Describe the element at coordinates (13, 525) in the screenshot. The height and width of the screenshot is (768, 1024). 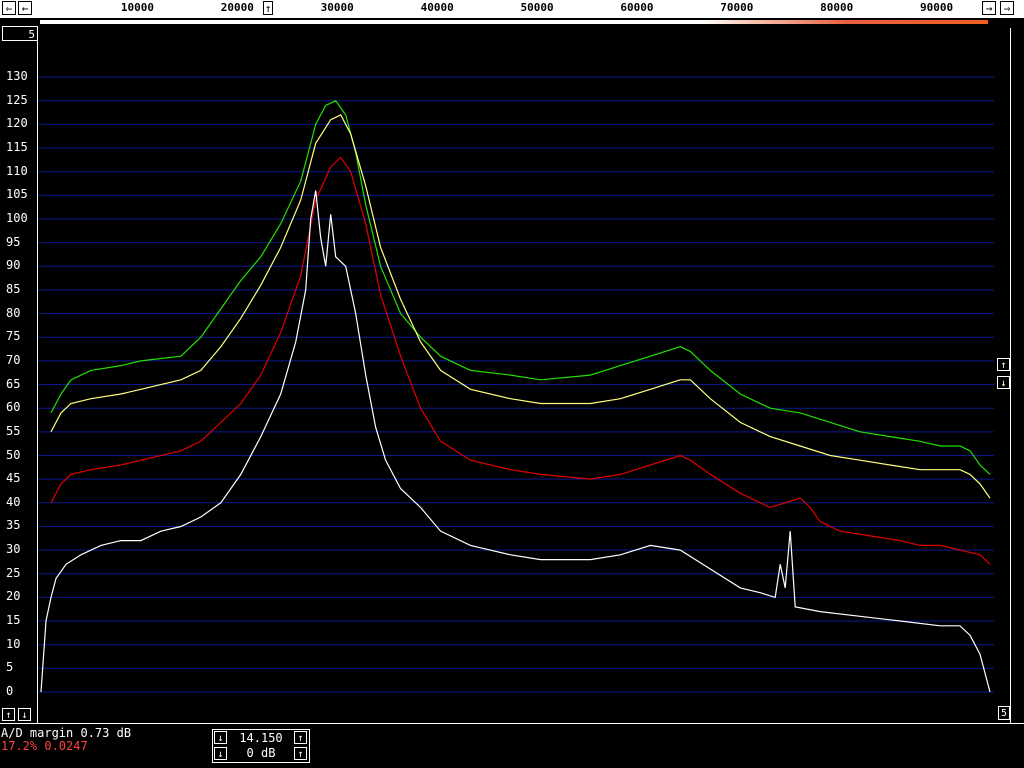
I see `y-axis-label: 35` at that location.